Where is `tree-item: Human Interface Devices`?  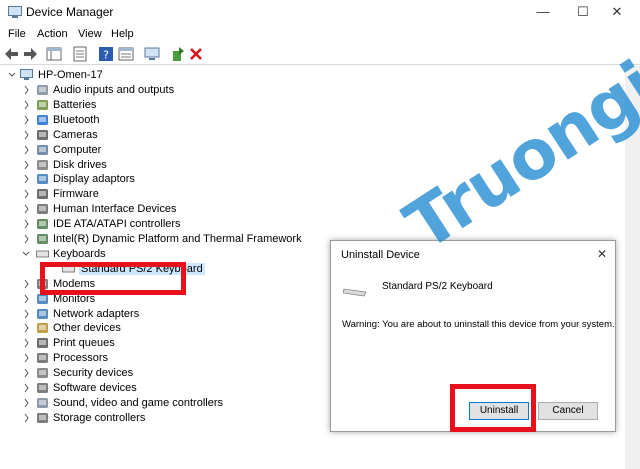 tree-item: Human Interface Devices is located at coordinates (165, 209).